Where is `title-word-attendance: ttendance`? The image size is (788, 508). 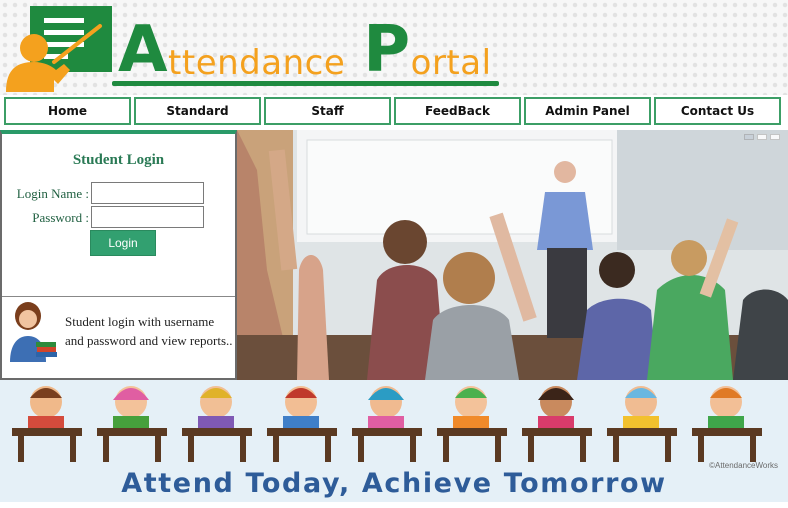 title-word-attendance: ttendance is located at coordinates (257, 63).